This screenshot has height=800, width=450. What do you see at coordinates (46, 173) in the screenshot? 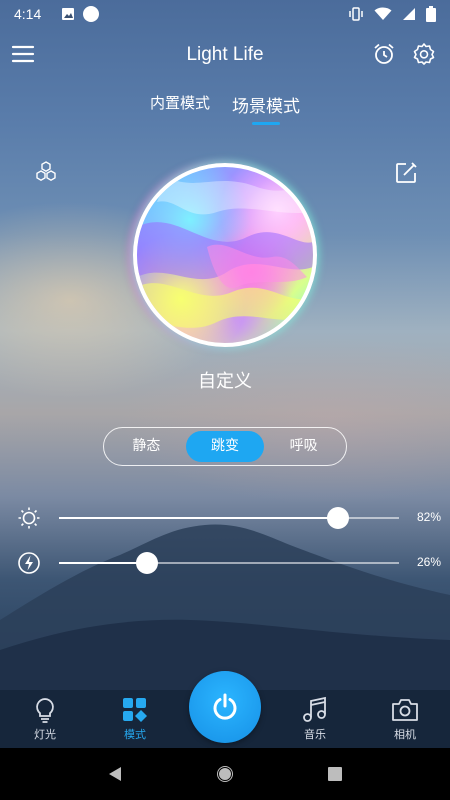
I see `hexagon-cluster-icon` at bounding box center [46, 173].